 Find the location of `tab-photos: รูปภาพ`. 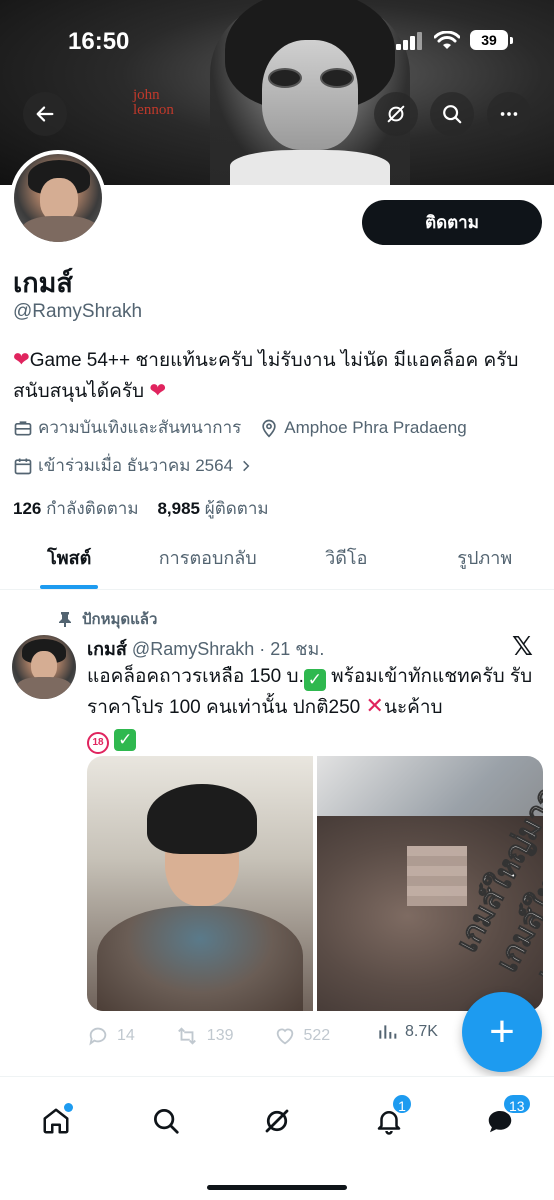

tab-photos: รูปภาพ is located at coordinates (485, 559).